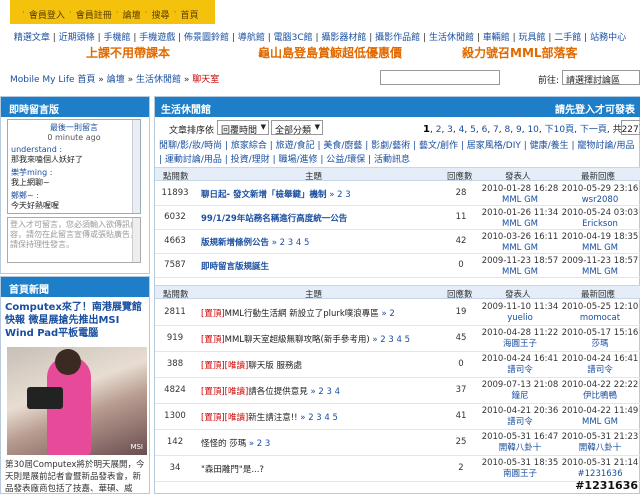 This screenshot has height=494, width=640. Describe the element at coordinates (302, 314) in the screenshot. I see `row-title: MML行動生活網 新設立了plurk噗浪專區` at that location.